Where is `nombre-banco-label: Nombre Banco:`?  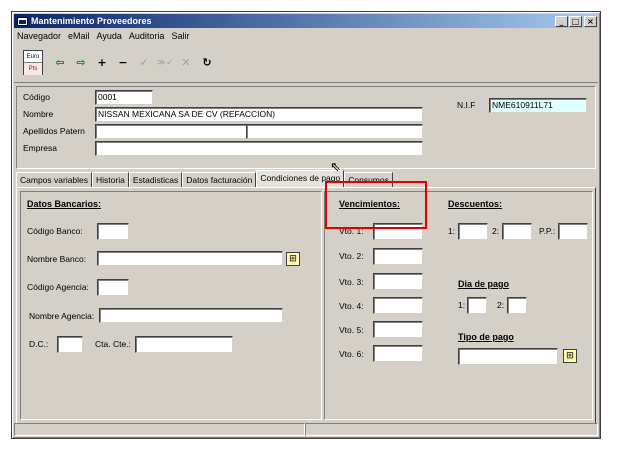 nombre-banco-label: Nombre Banco: is located at coordinates (57, 259).